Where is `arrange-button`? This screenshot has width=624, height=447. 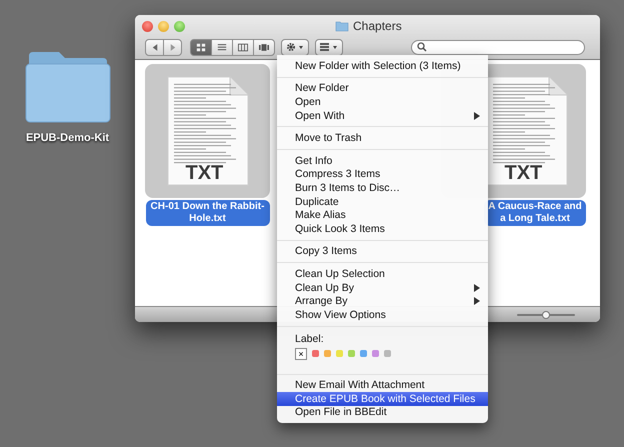 arrange-button is located at coordinates (329, 47).